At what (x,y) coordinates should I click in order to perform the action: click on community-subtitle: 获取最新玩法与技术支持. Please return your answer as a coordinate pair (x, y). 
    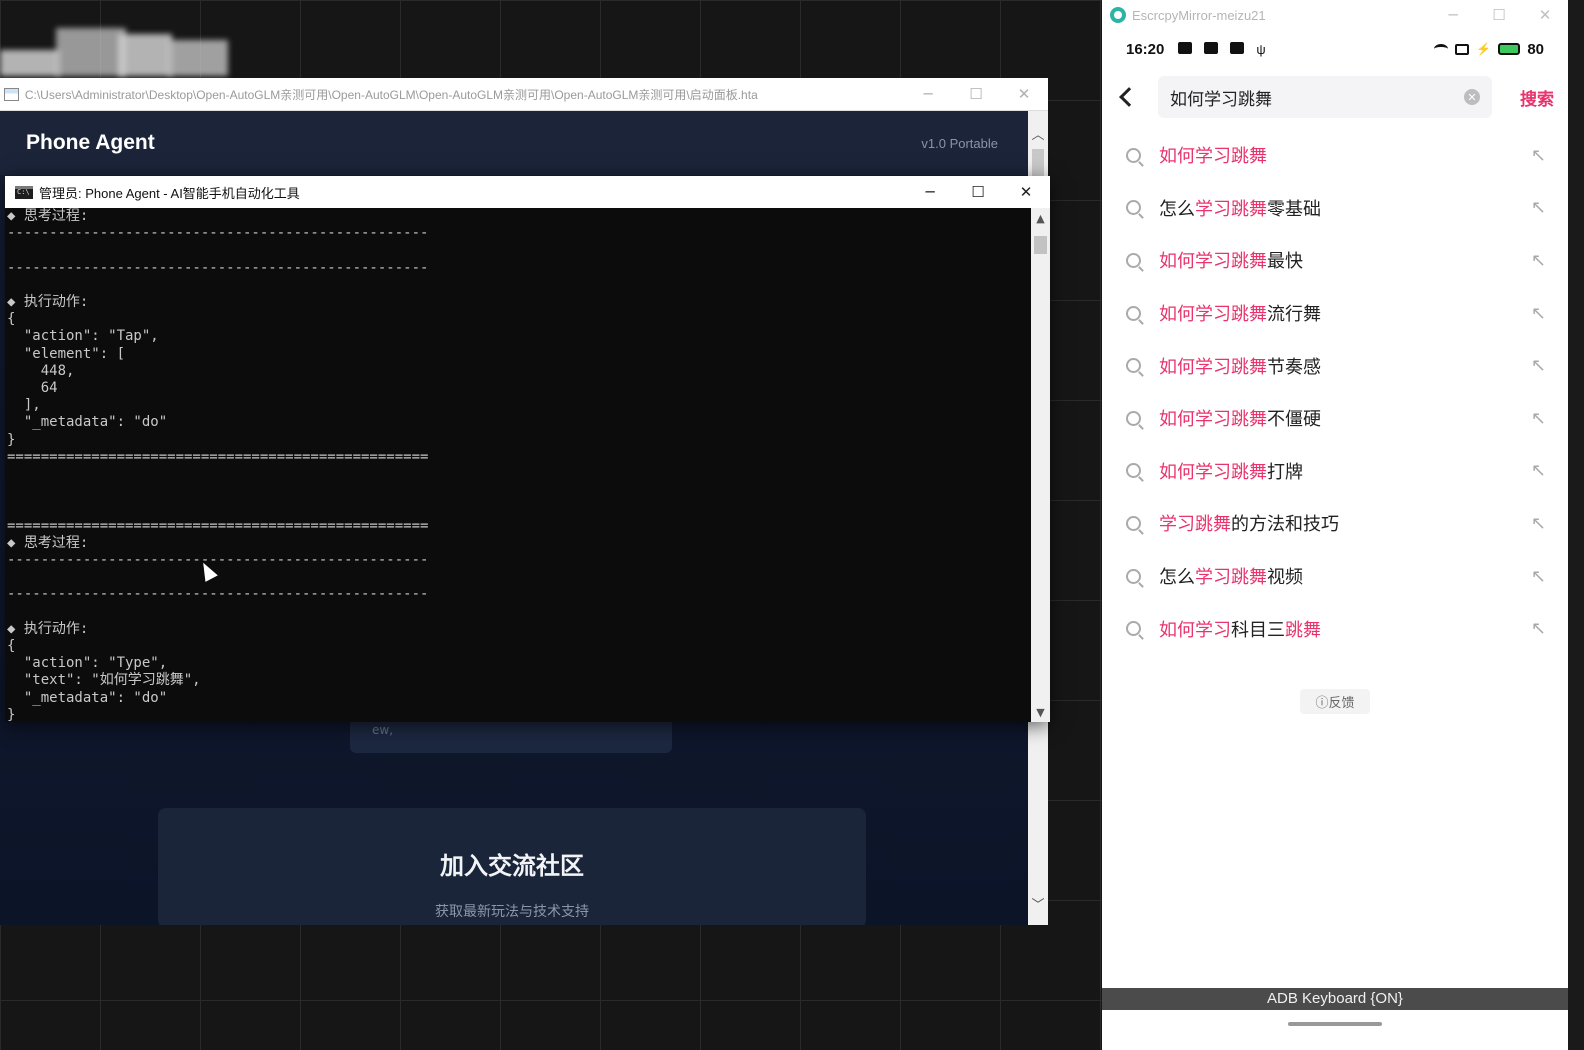
    Looking at the image, I should click on (512, 912).